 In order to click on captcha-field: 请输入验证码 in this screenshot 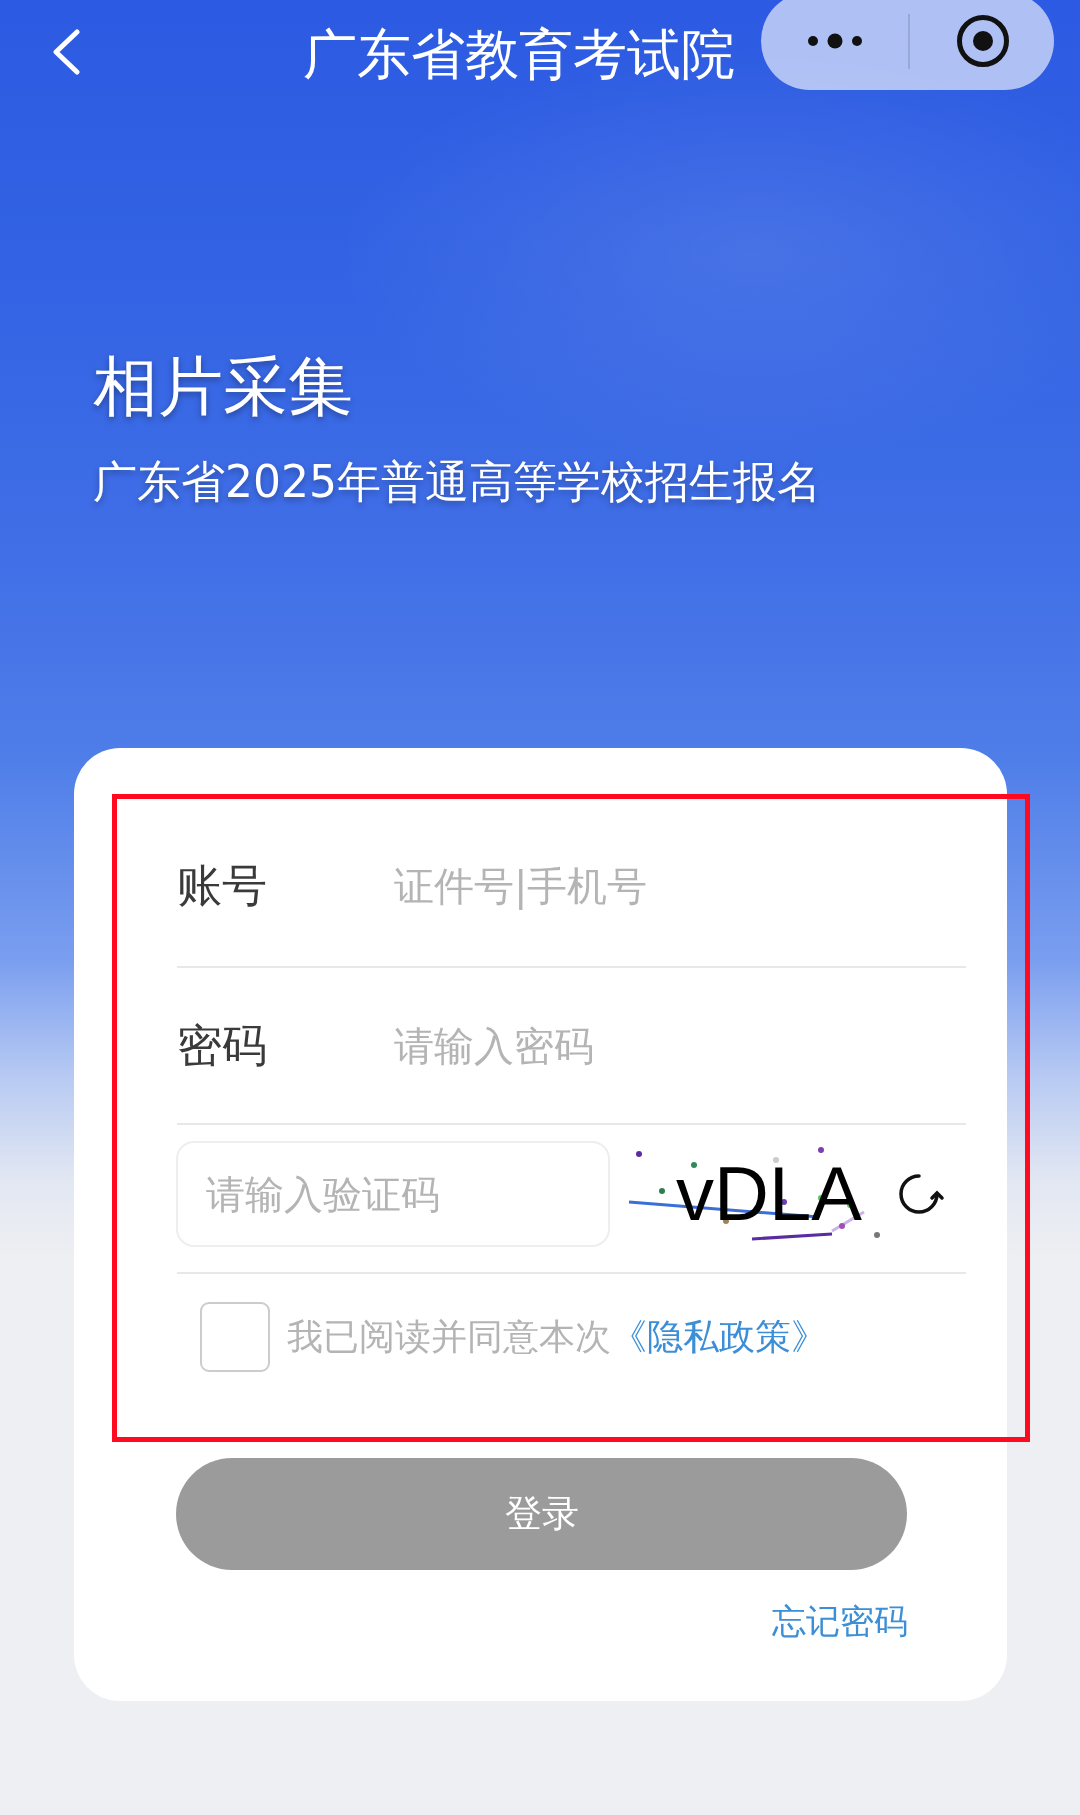, I will do `click(393, 1194)`.